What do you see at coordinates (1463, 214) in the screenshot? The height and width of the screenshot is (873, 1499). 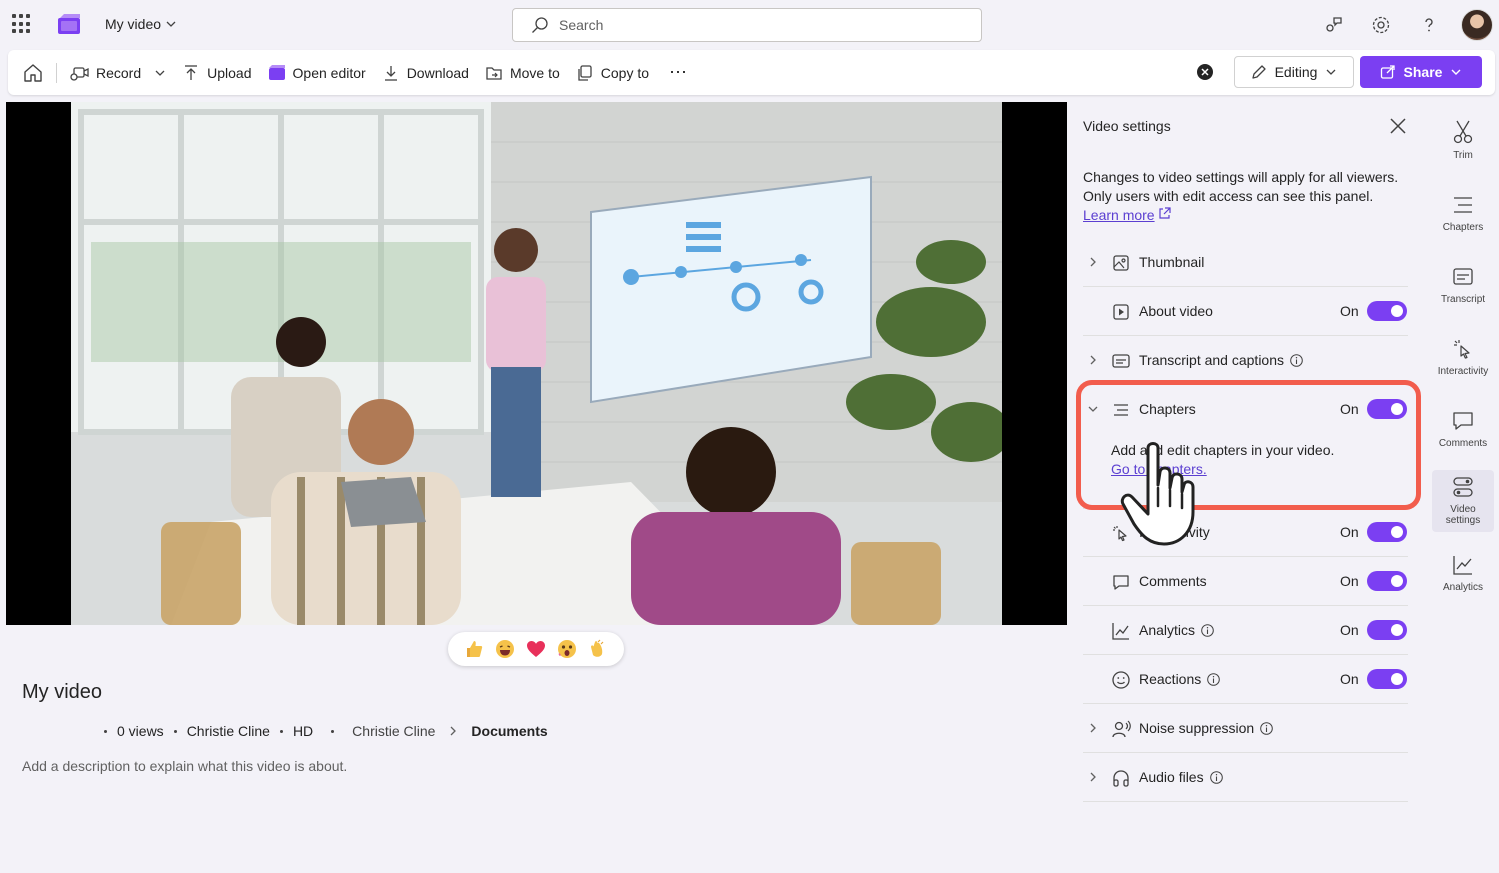 I see `rail-chapters: Chapters` at bounding box center [1463, 214].